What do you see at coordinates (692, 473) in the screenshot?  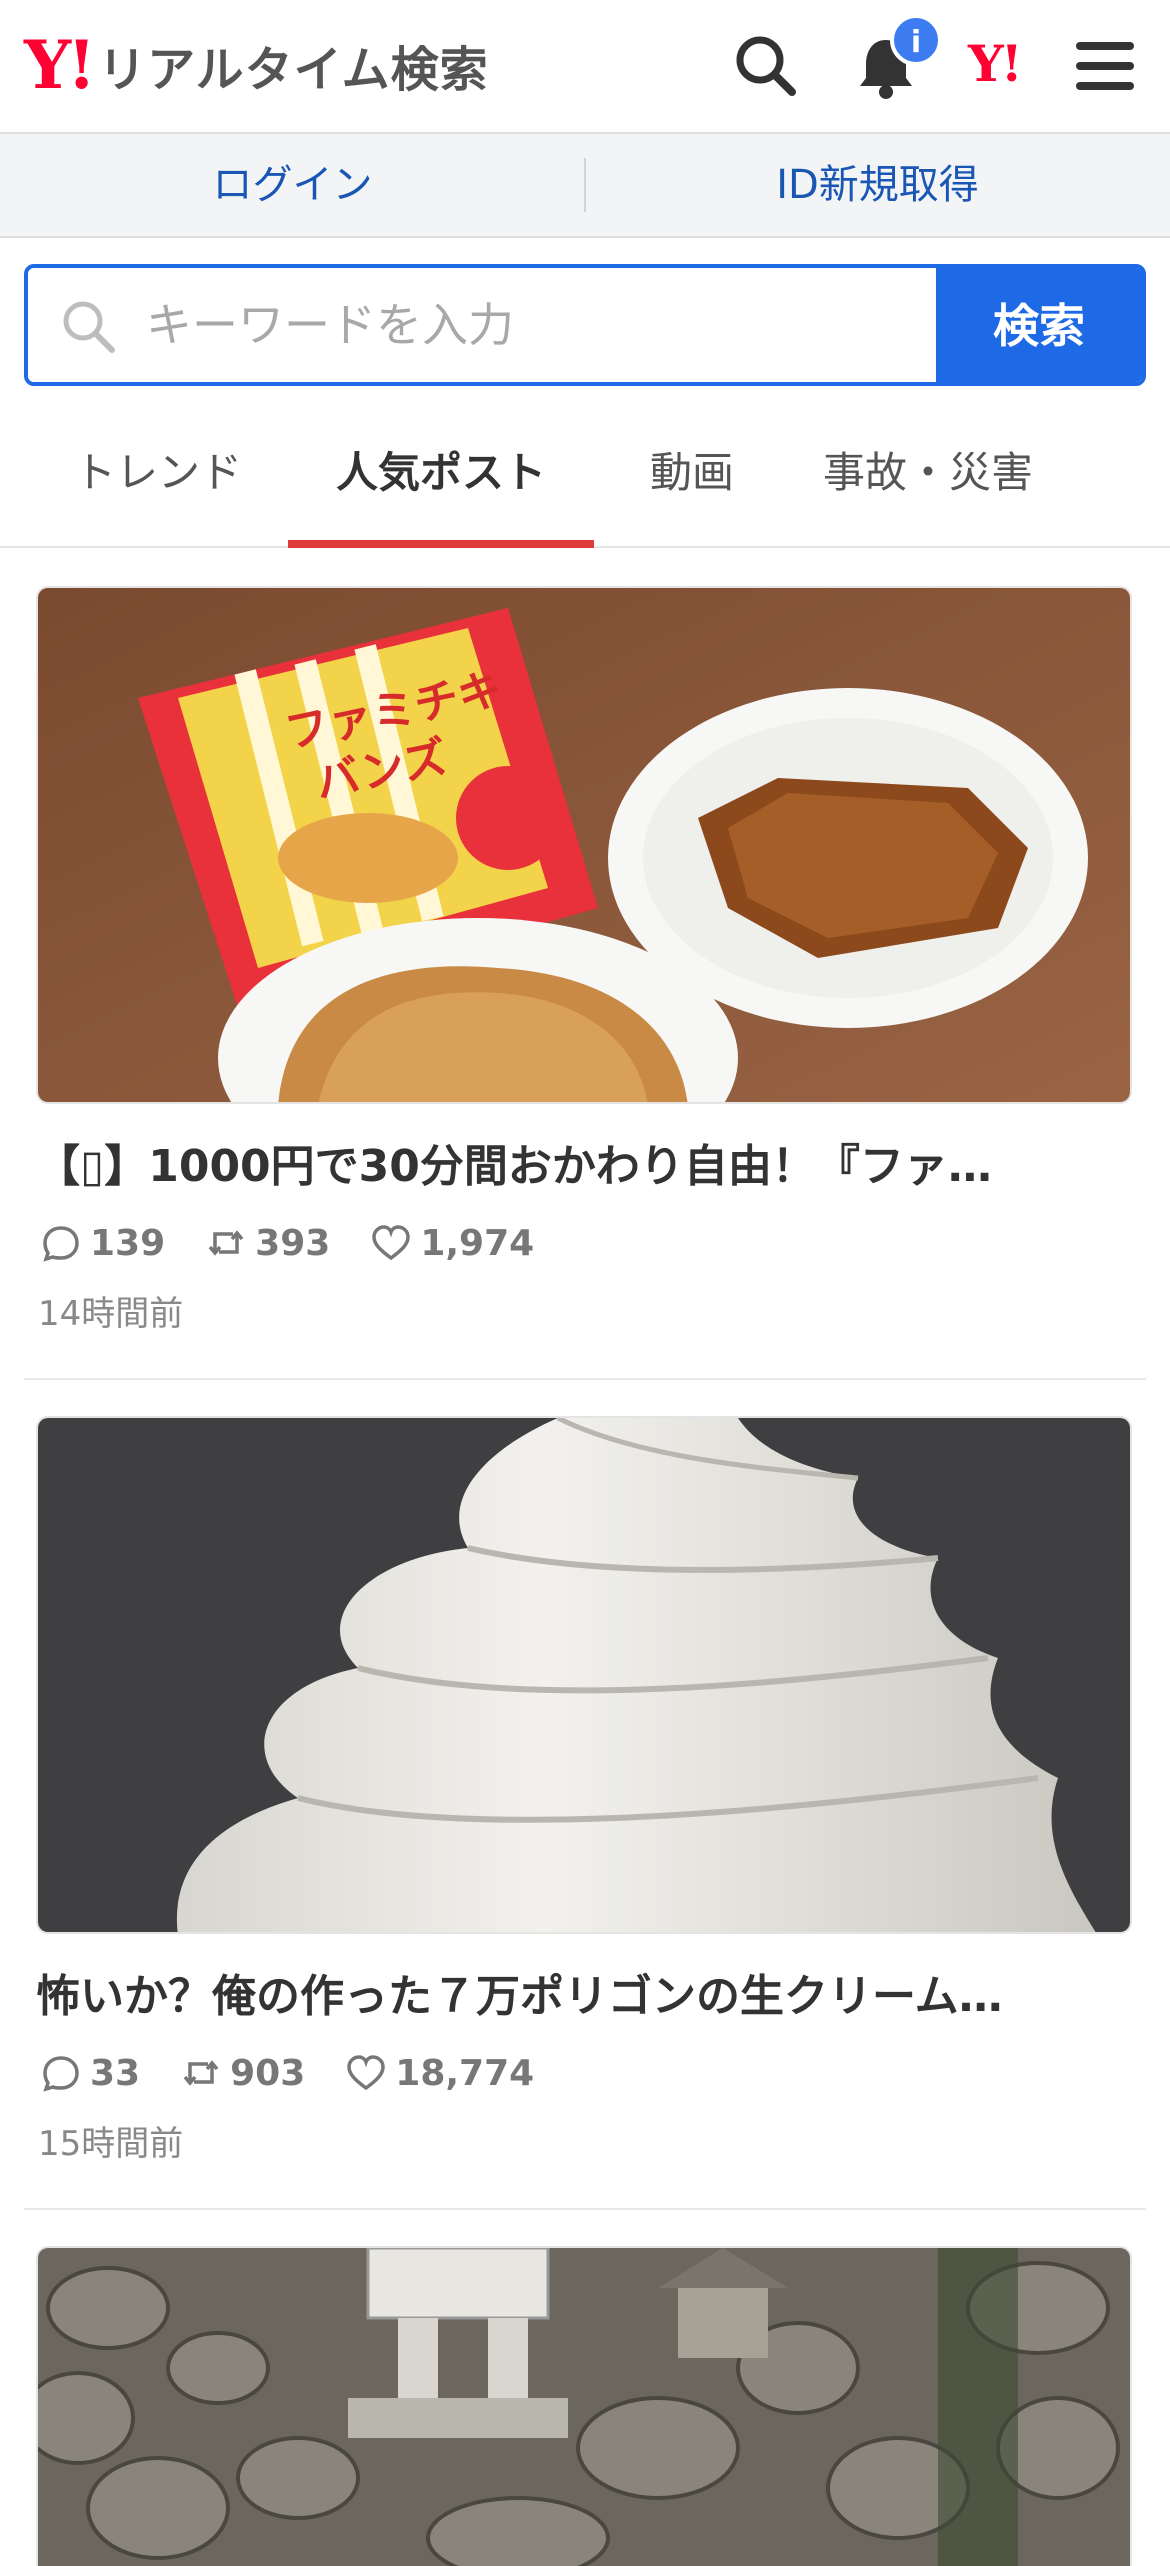 I see `tab-video: 動画` at bounding box center [692, 473].